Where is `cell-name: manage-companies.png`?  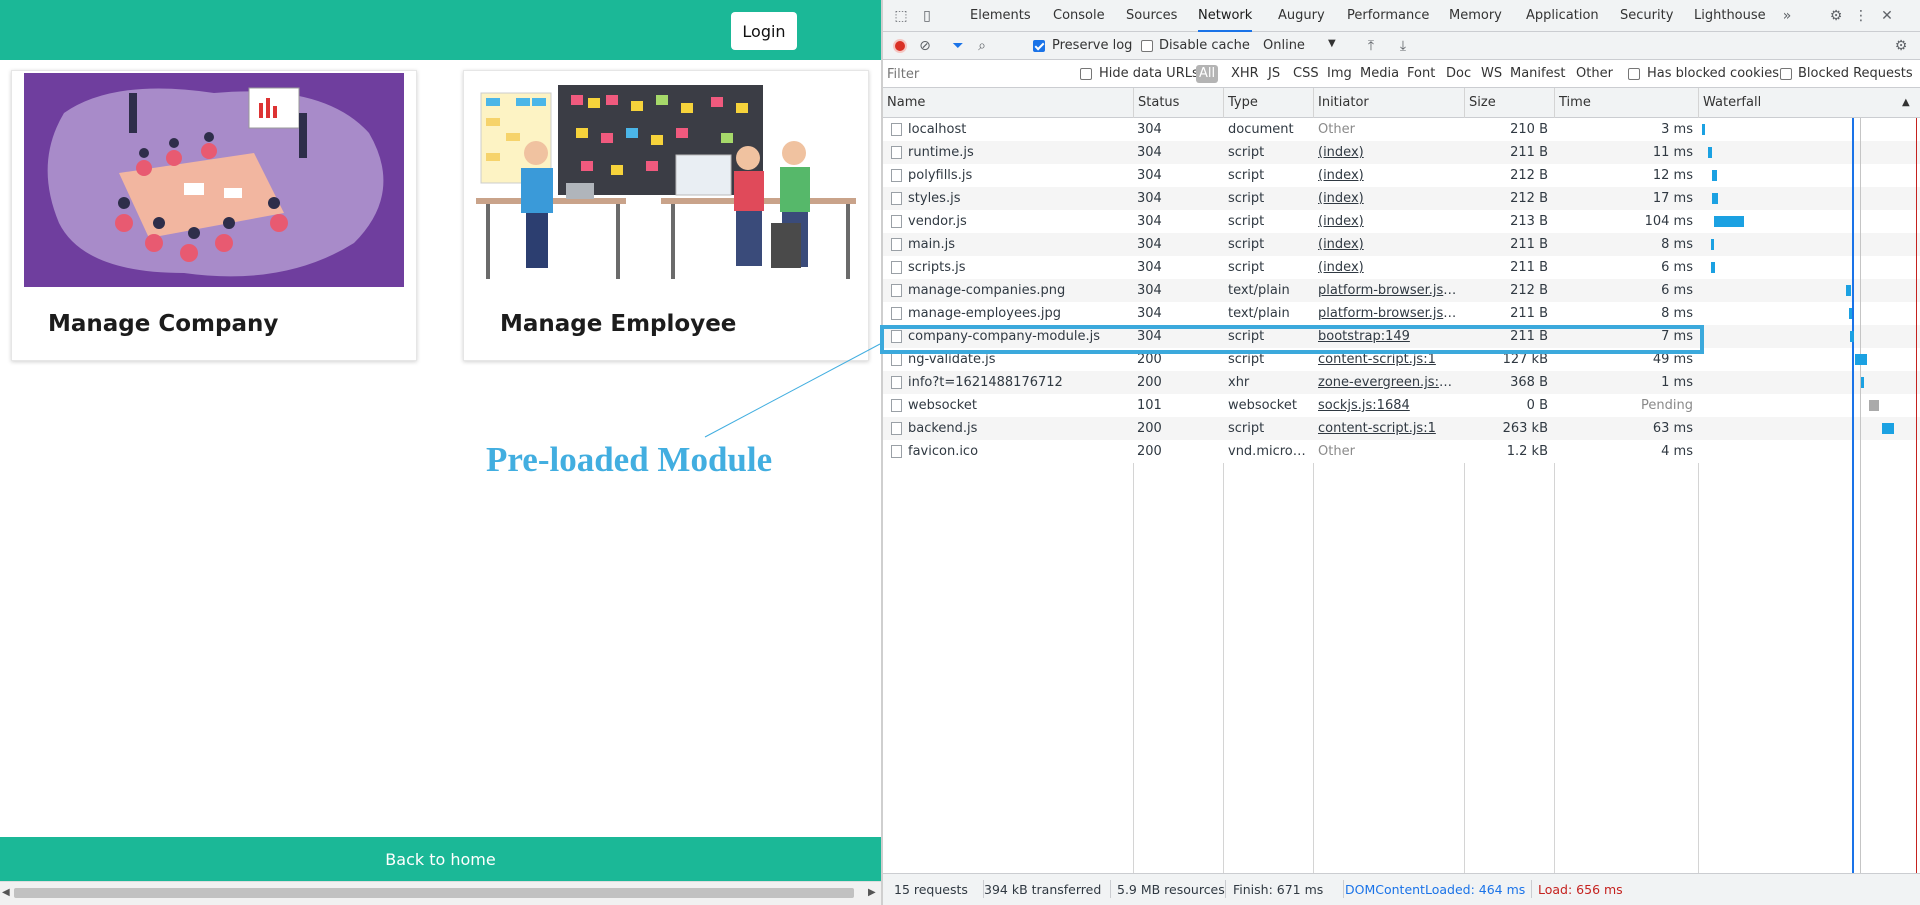 cell-name: manage-companies.png is located at coordinates (1018, 290).